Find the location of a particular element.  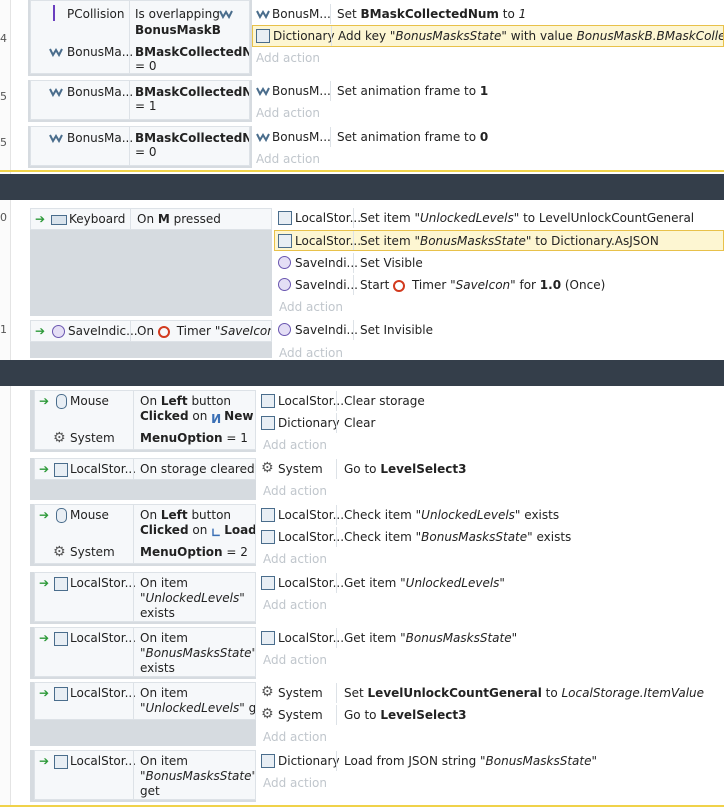

action-param: LevelSelect3 is located at coordinates (423, 469).